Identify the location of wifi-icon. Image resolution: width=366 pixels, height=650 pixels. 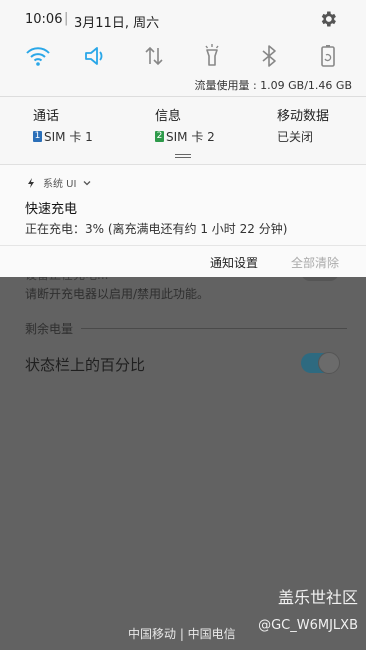
(38, 56).